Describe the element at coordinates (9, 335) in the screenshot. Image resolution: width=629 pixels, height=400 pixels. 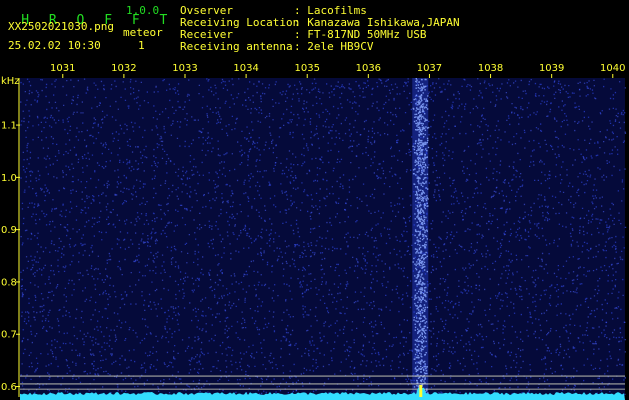
I see `y-tick-label: 0.7` at that location.